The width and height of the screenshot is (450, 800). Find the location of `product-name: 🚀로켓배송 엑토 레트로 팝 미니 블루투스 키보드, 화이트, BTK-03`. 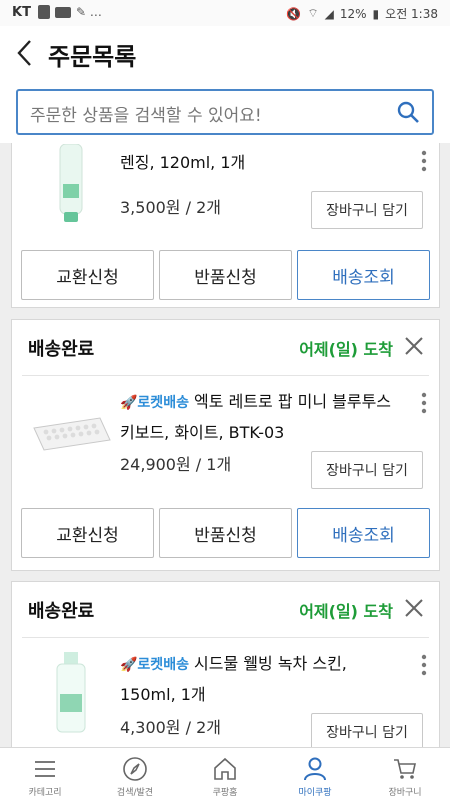

product-name: 🚀로켓배송 엑토 레트로 팝 미니 블루투스 키보드, 화이트, BTK-03 is located at coordinates (260, 417).